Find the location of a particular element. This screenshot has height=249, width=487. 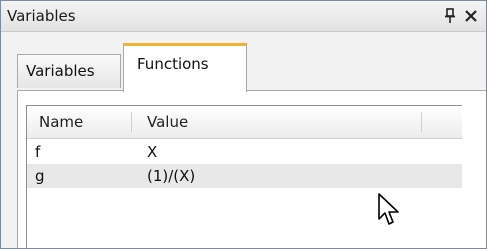

row-value: X is located at coordinates (152, 152).